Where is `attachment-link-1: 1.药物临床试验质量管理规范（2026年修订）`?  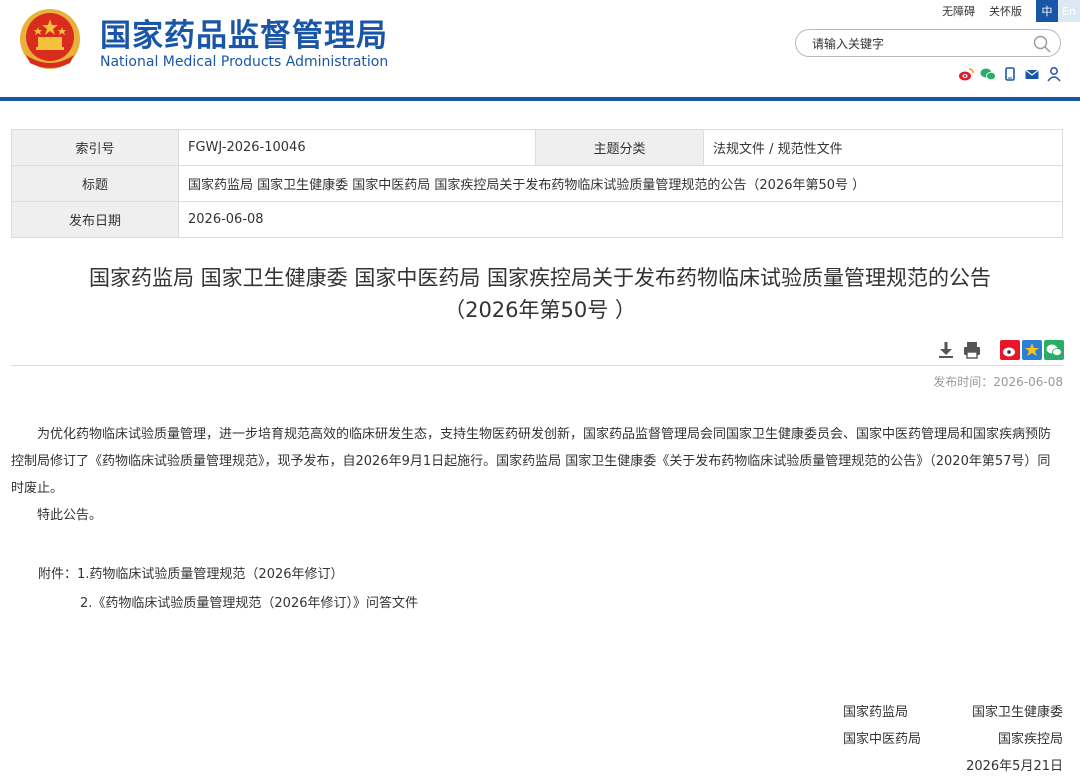
attachment-link-1: 1.药物临床试验质量管理规范（2026年修订） is located at coordinates (210, 574).